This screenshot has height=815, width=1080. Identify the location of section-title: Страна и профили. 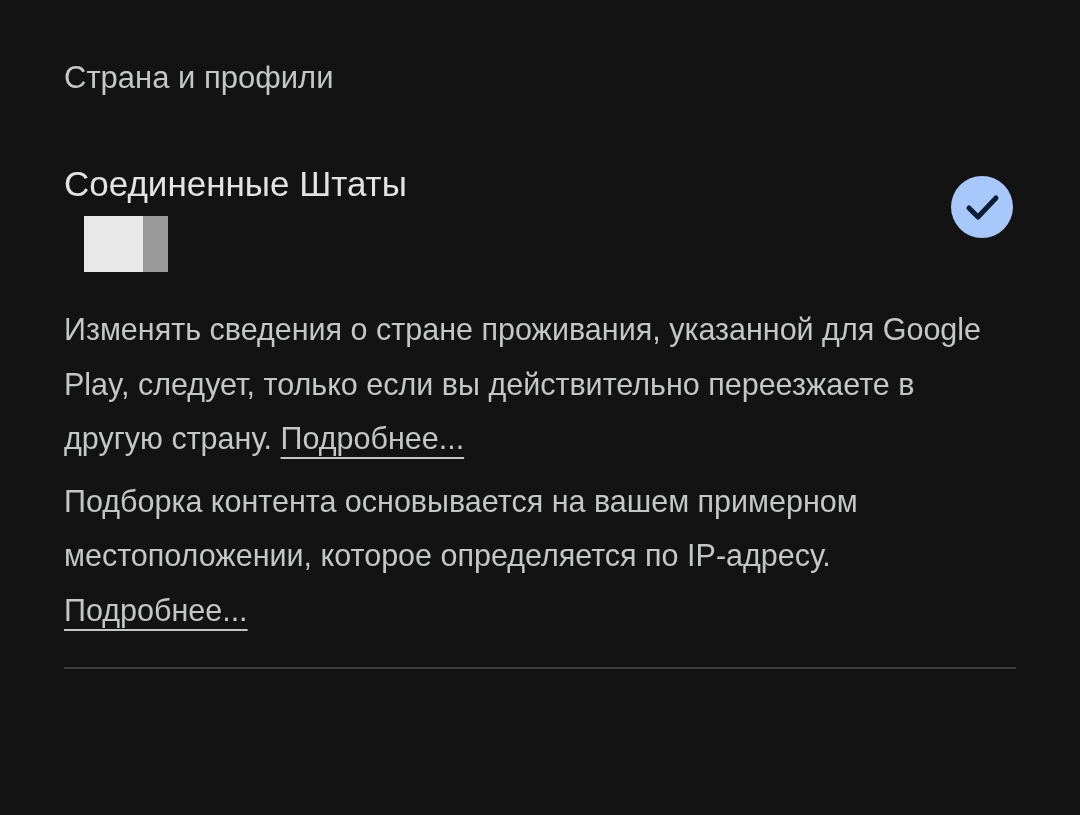
(199, 78).